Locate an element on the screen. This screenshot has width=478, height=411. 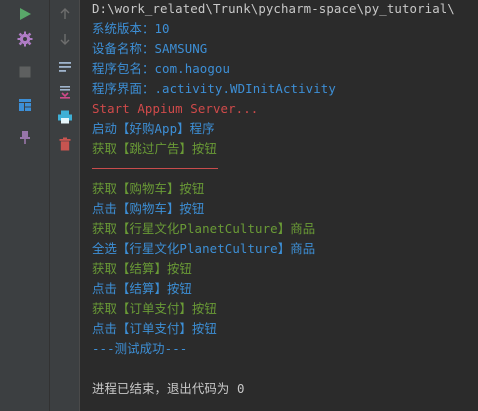
console-line-click-order-pay: 点击【订单支付】按钮 is located at coordinates (154, 328).